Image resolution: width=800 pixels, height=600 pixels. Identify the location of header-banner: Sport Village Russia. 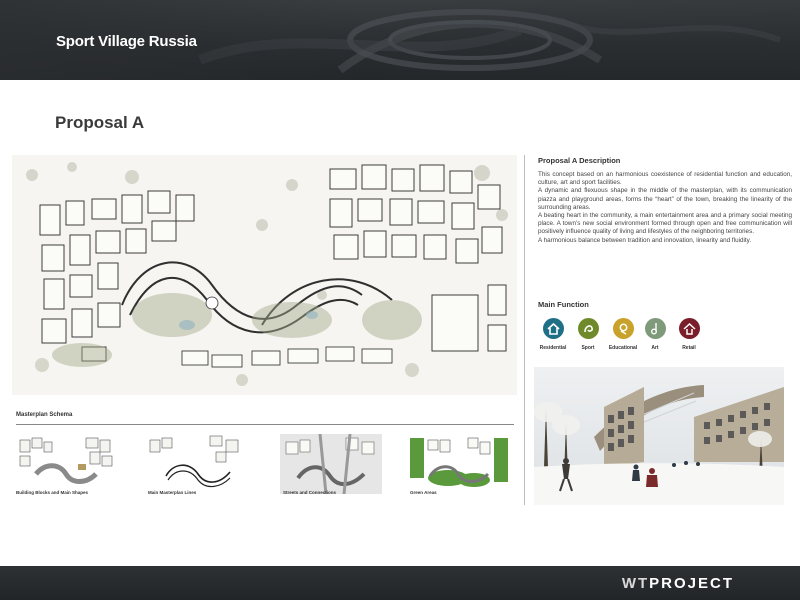
(400, 40).